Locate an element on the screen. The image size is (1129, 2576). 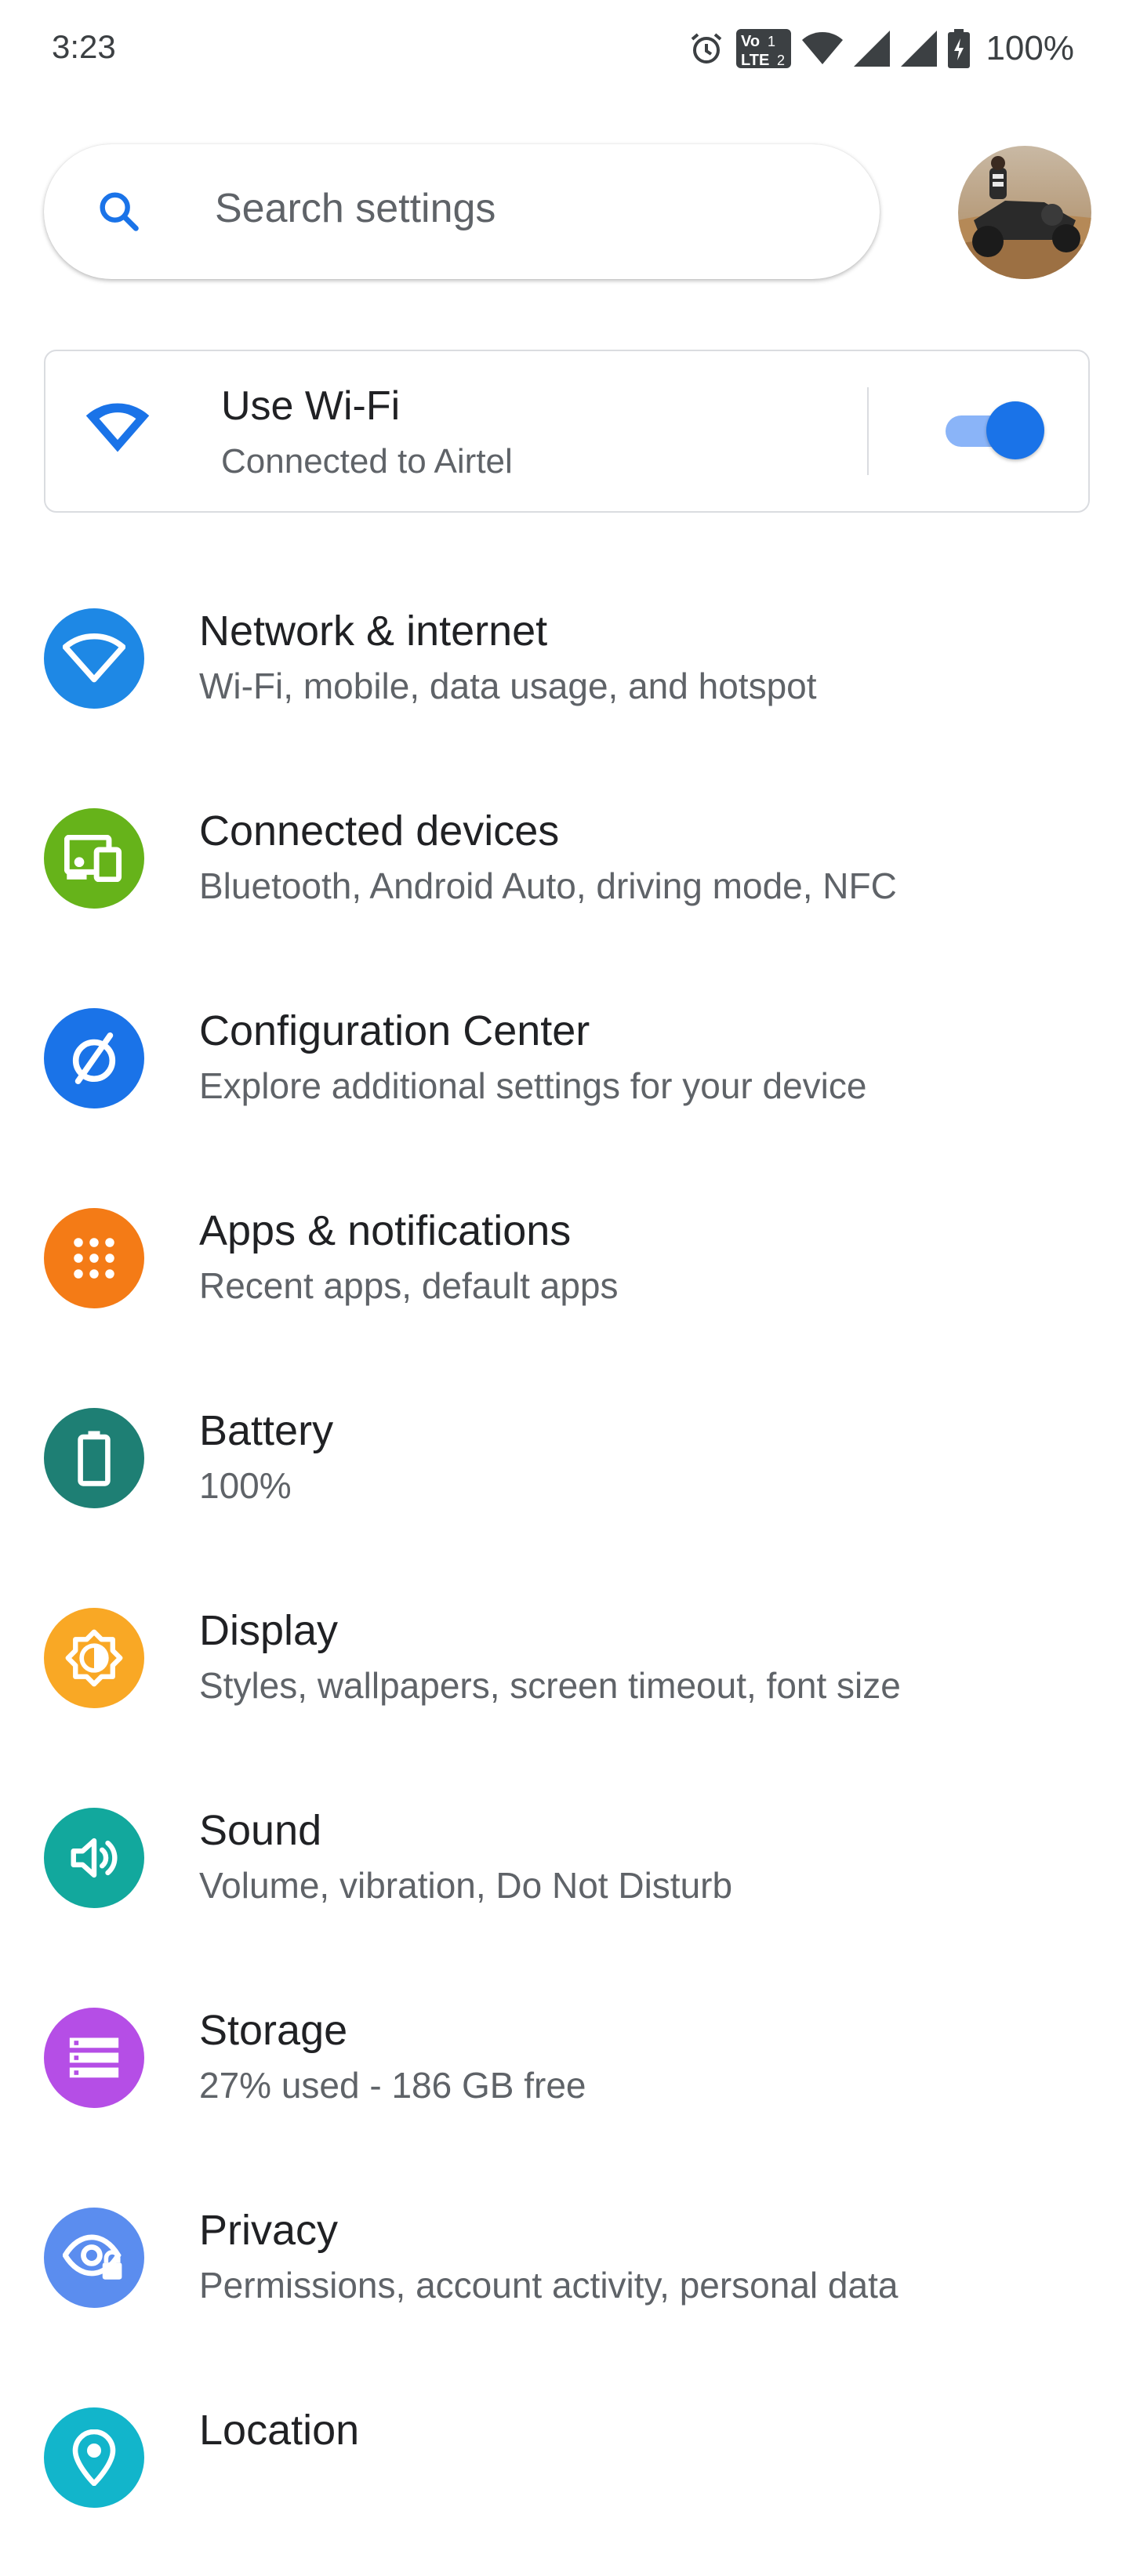
setting-subtitle: 27% used - 186 GB free is located at coordinates (392, 2085).